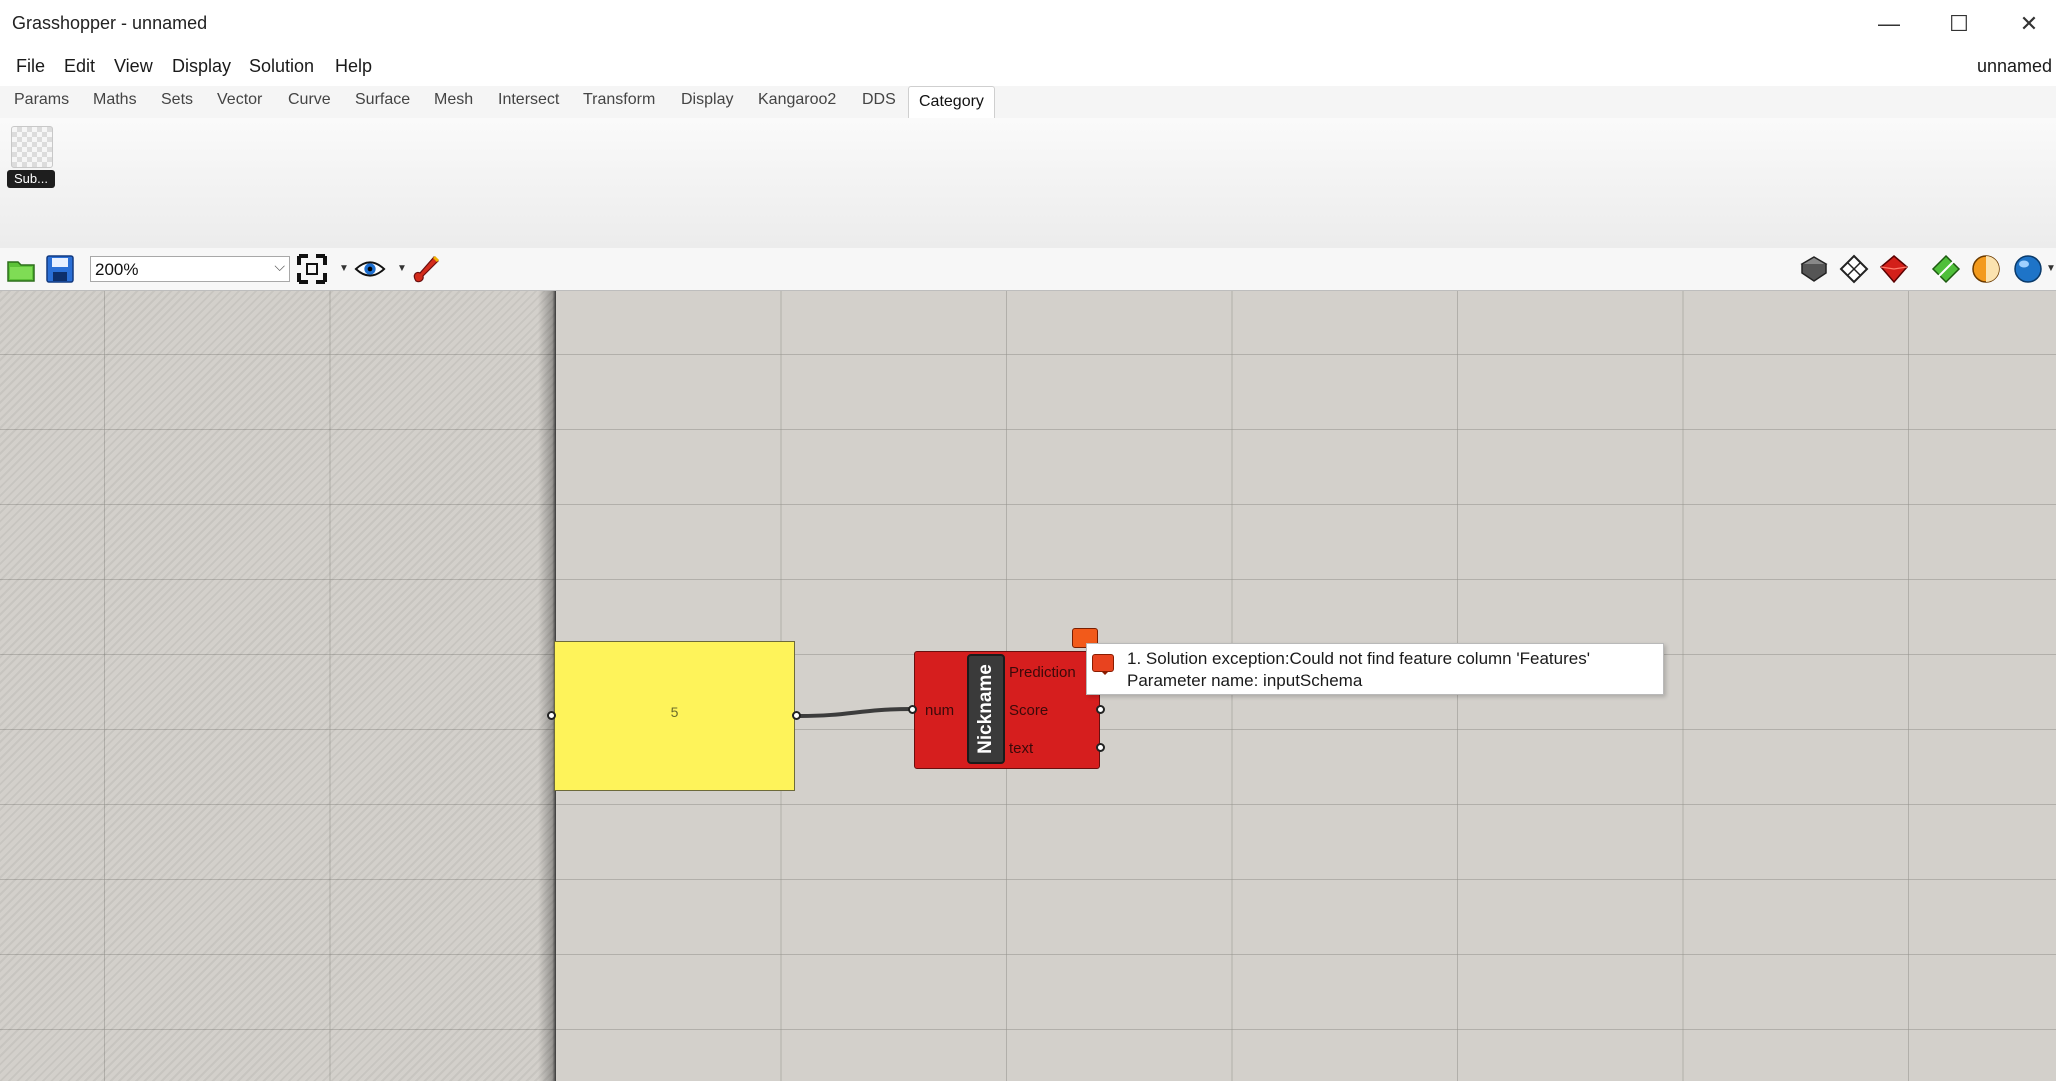 Image resolution: width=2056 pixels, height=1081 pixels. What do you see at coordinates (190, 269) in the screenshot?
I see `zoom-select: 200% ⌵` at bounding box center [190, 269].